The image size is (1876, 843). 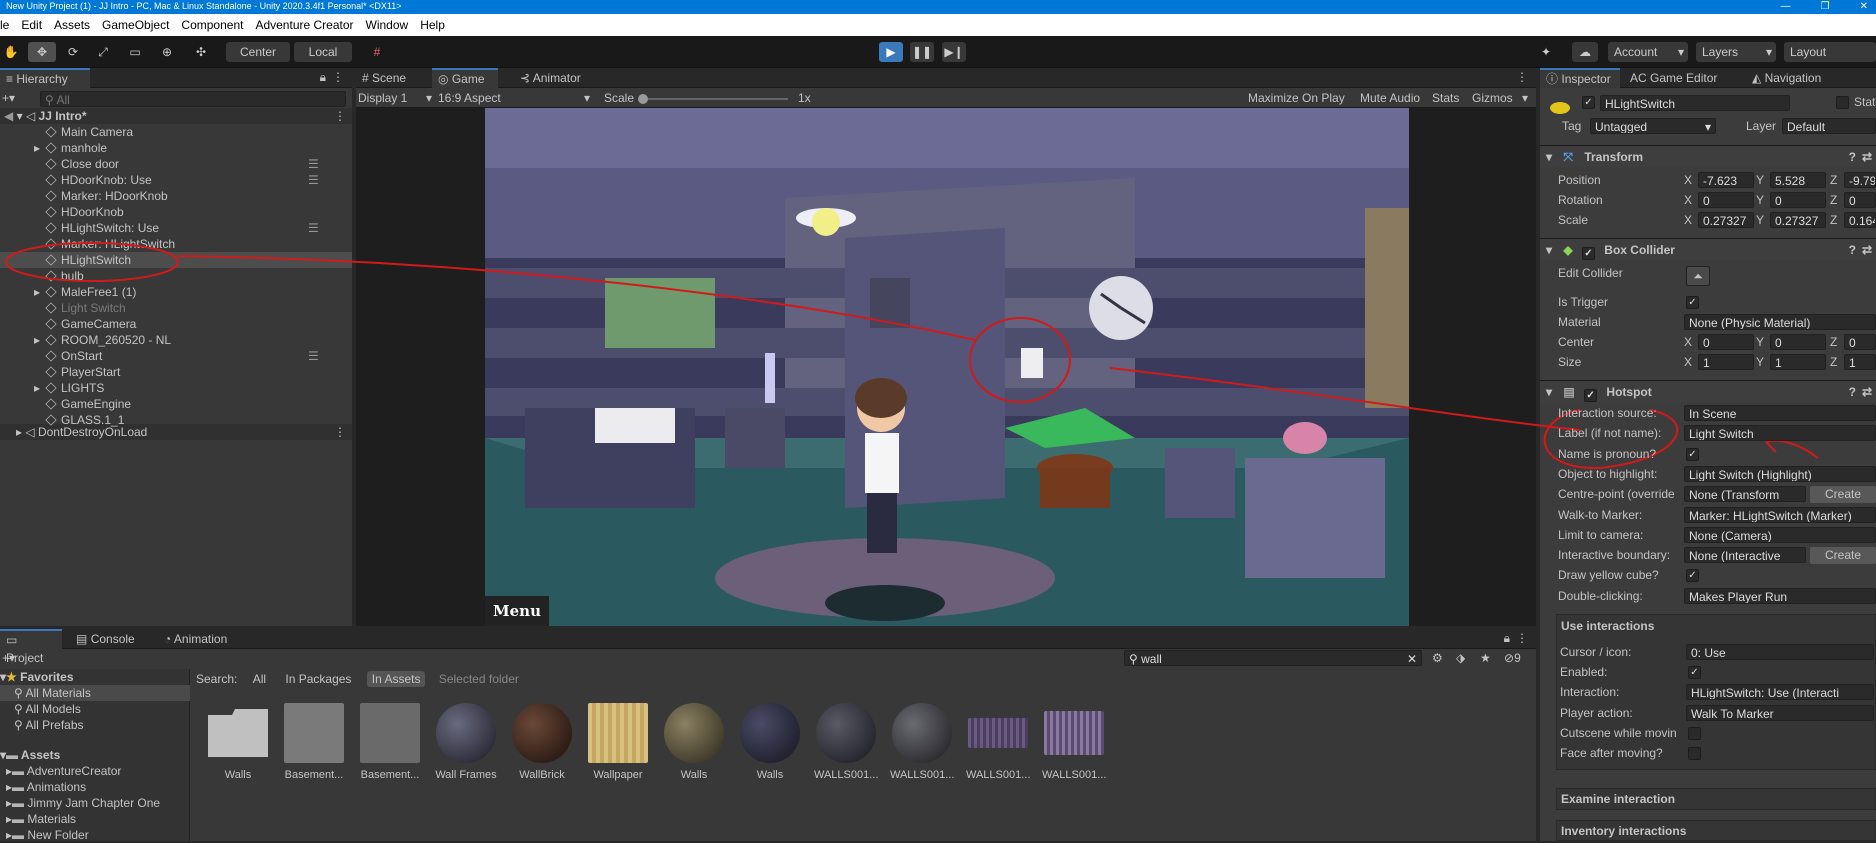 I want to click on examine-interaction-section: Examine interaction, so click(x=1716, y=799).